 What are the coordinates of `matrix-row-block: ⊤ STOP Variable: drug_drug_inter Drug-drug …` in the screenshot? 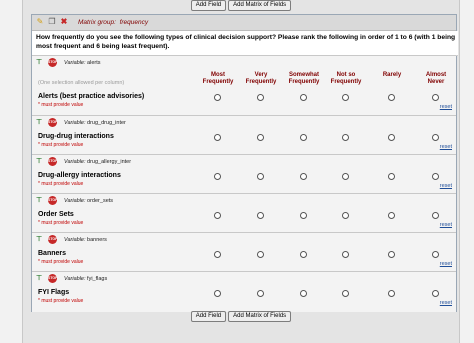 It's located at (244, 135).